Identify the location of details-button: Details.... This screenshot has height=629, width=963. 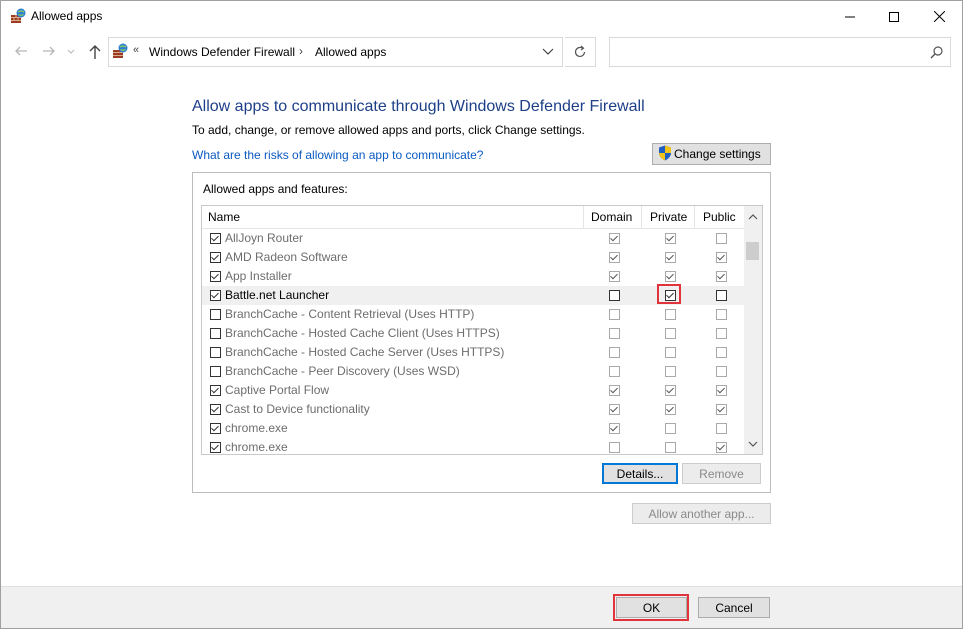
(640, 473).